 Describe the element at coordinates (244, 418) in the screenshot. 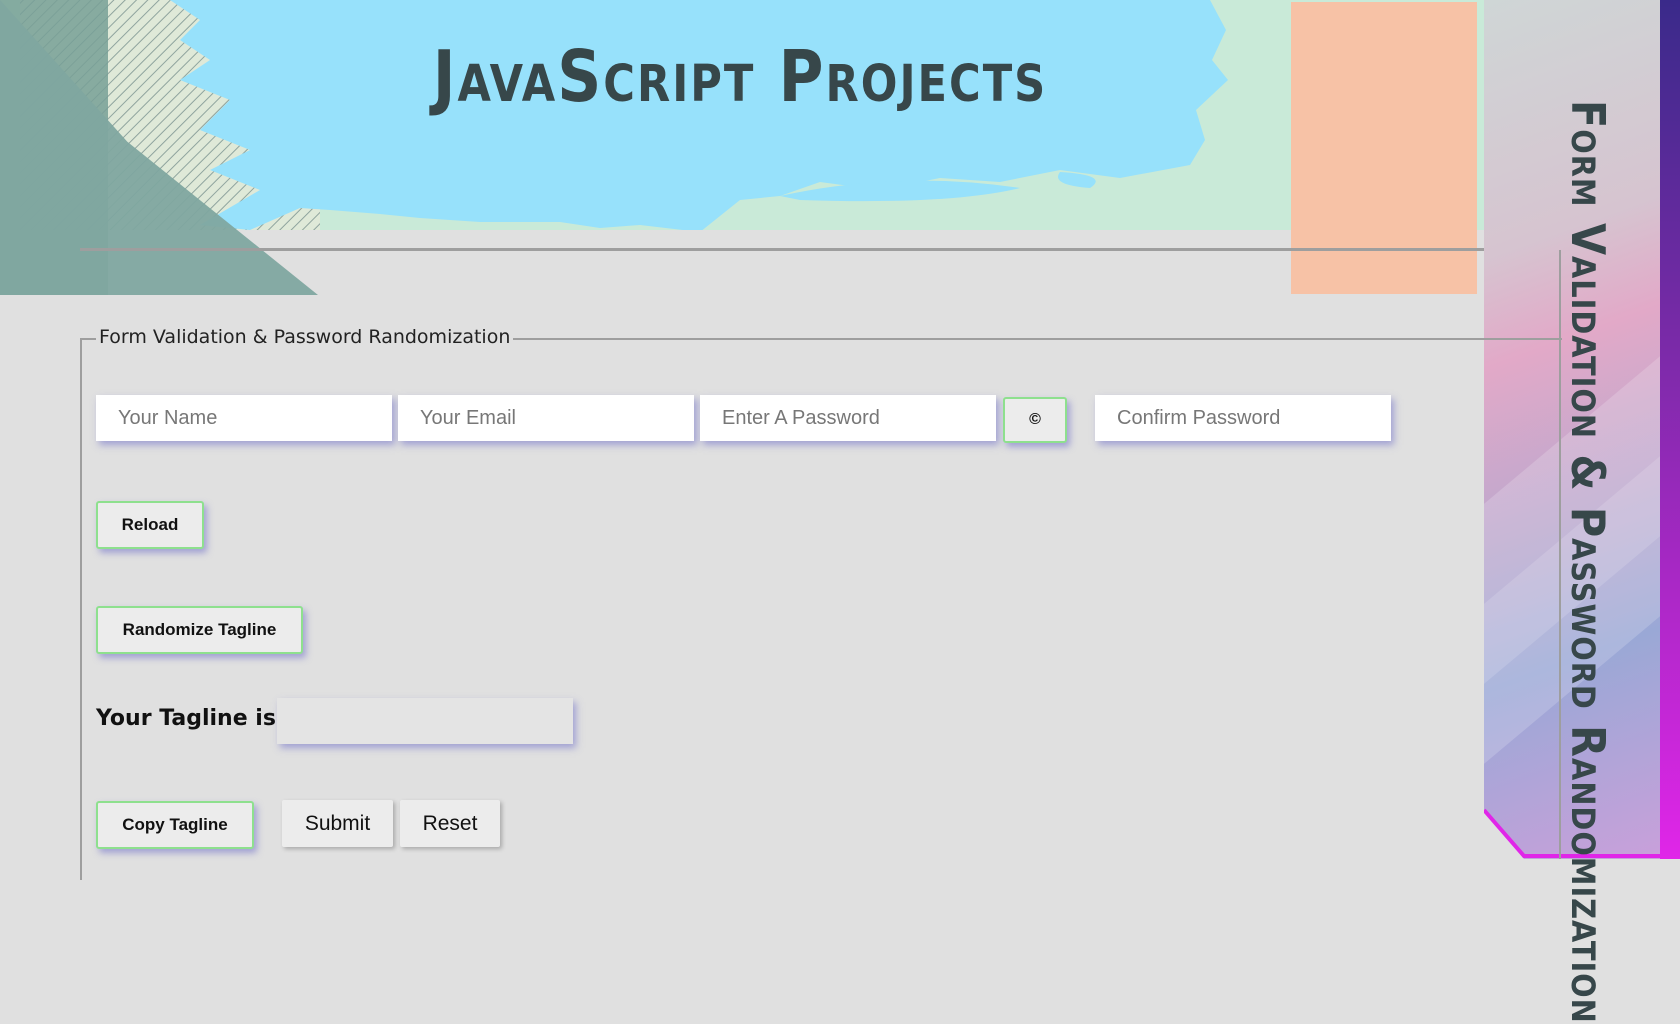

I see `name-input` at that location.